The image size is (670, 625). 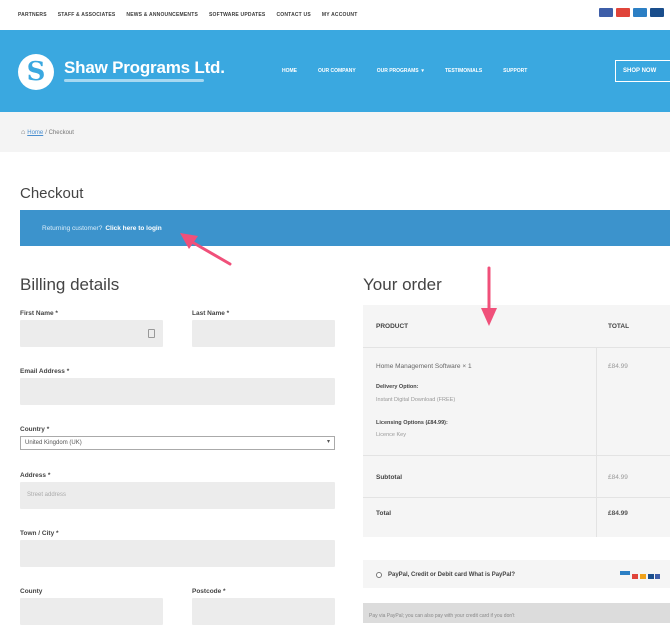 I want to click on top-nav-updates: SOFTWARE UPDATES, so click(x=237, y=15).